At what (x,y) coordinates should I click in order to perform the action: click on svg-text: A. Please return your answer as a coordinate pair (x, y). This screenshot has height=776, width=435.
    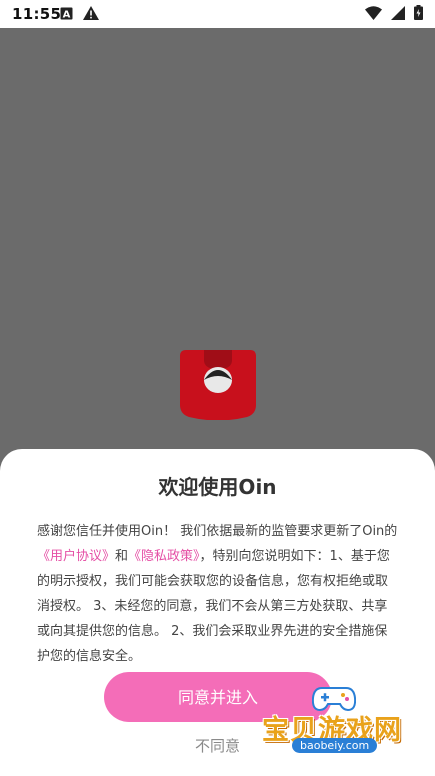
    Looking at the image, I should click on (67, 14).